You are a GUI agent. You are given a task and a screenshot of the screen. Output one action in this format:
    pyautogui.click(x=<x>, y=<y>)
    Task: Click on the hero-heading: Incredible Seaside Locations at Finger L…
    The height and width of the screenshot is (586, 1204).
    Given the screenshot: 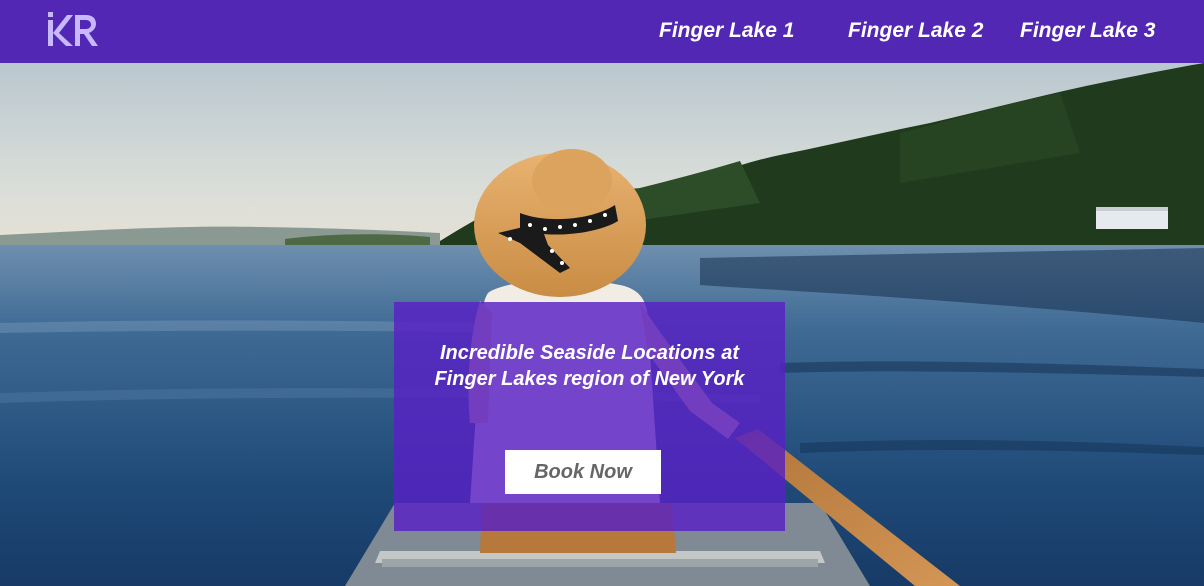 What is the action you would take?
    pyautogui.click(x=589, y=366)
    